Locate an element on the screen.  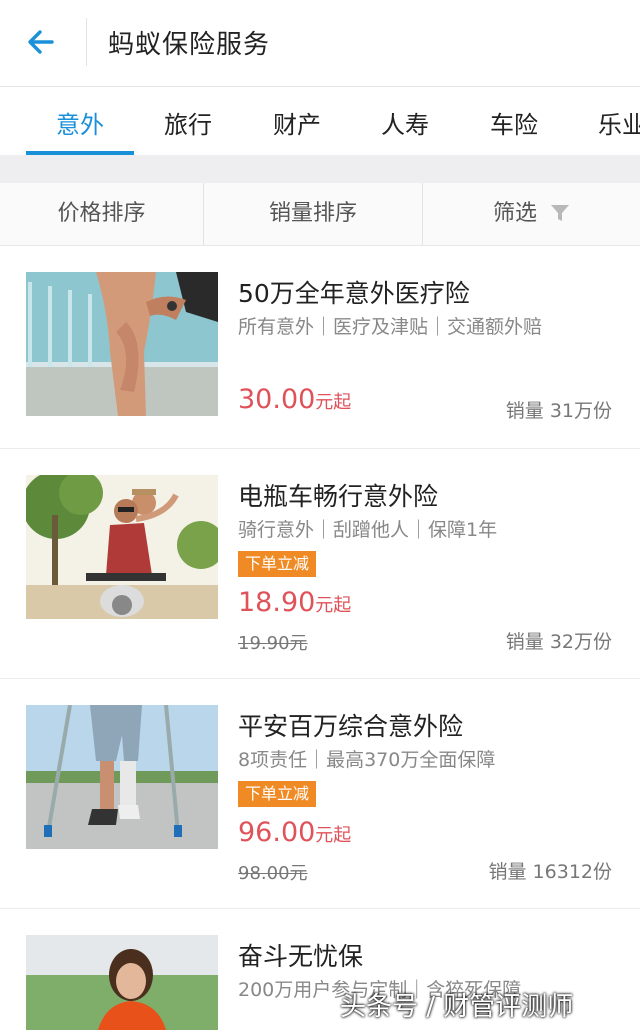
section-gap is located at coordinates (320, 169).